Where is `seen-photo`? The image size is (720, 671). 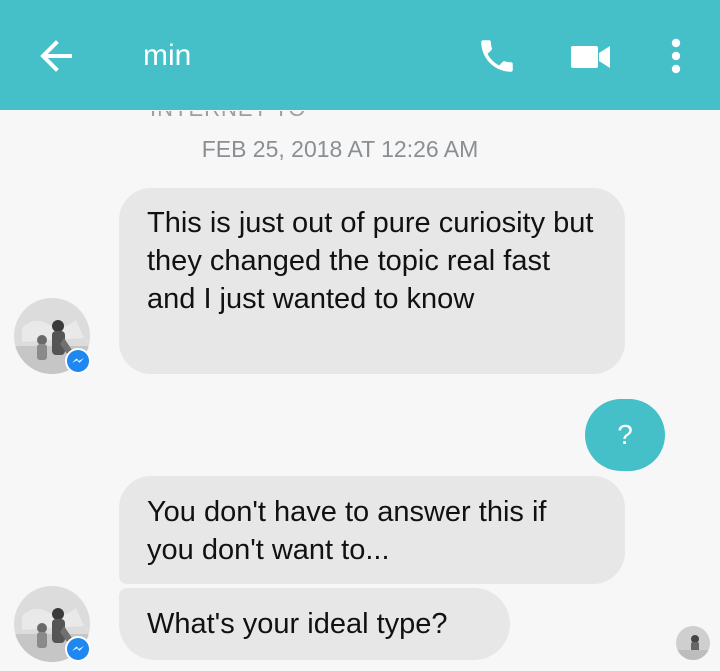 seen-photo is located at coordinates (693, 643).